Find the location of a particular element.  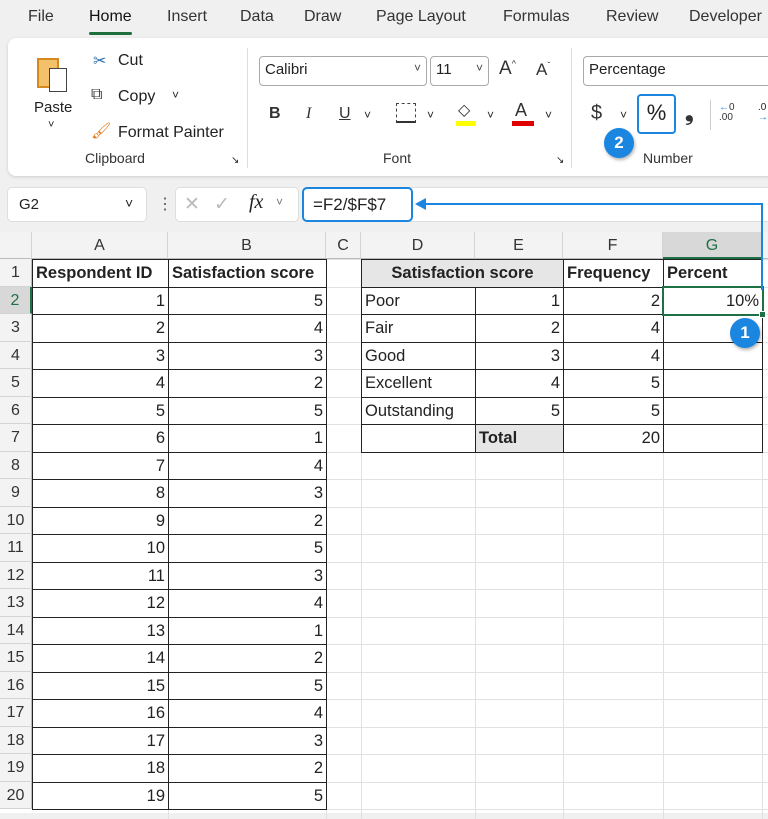

tab-review: Review is located at coordinates (632, 17).